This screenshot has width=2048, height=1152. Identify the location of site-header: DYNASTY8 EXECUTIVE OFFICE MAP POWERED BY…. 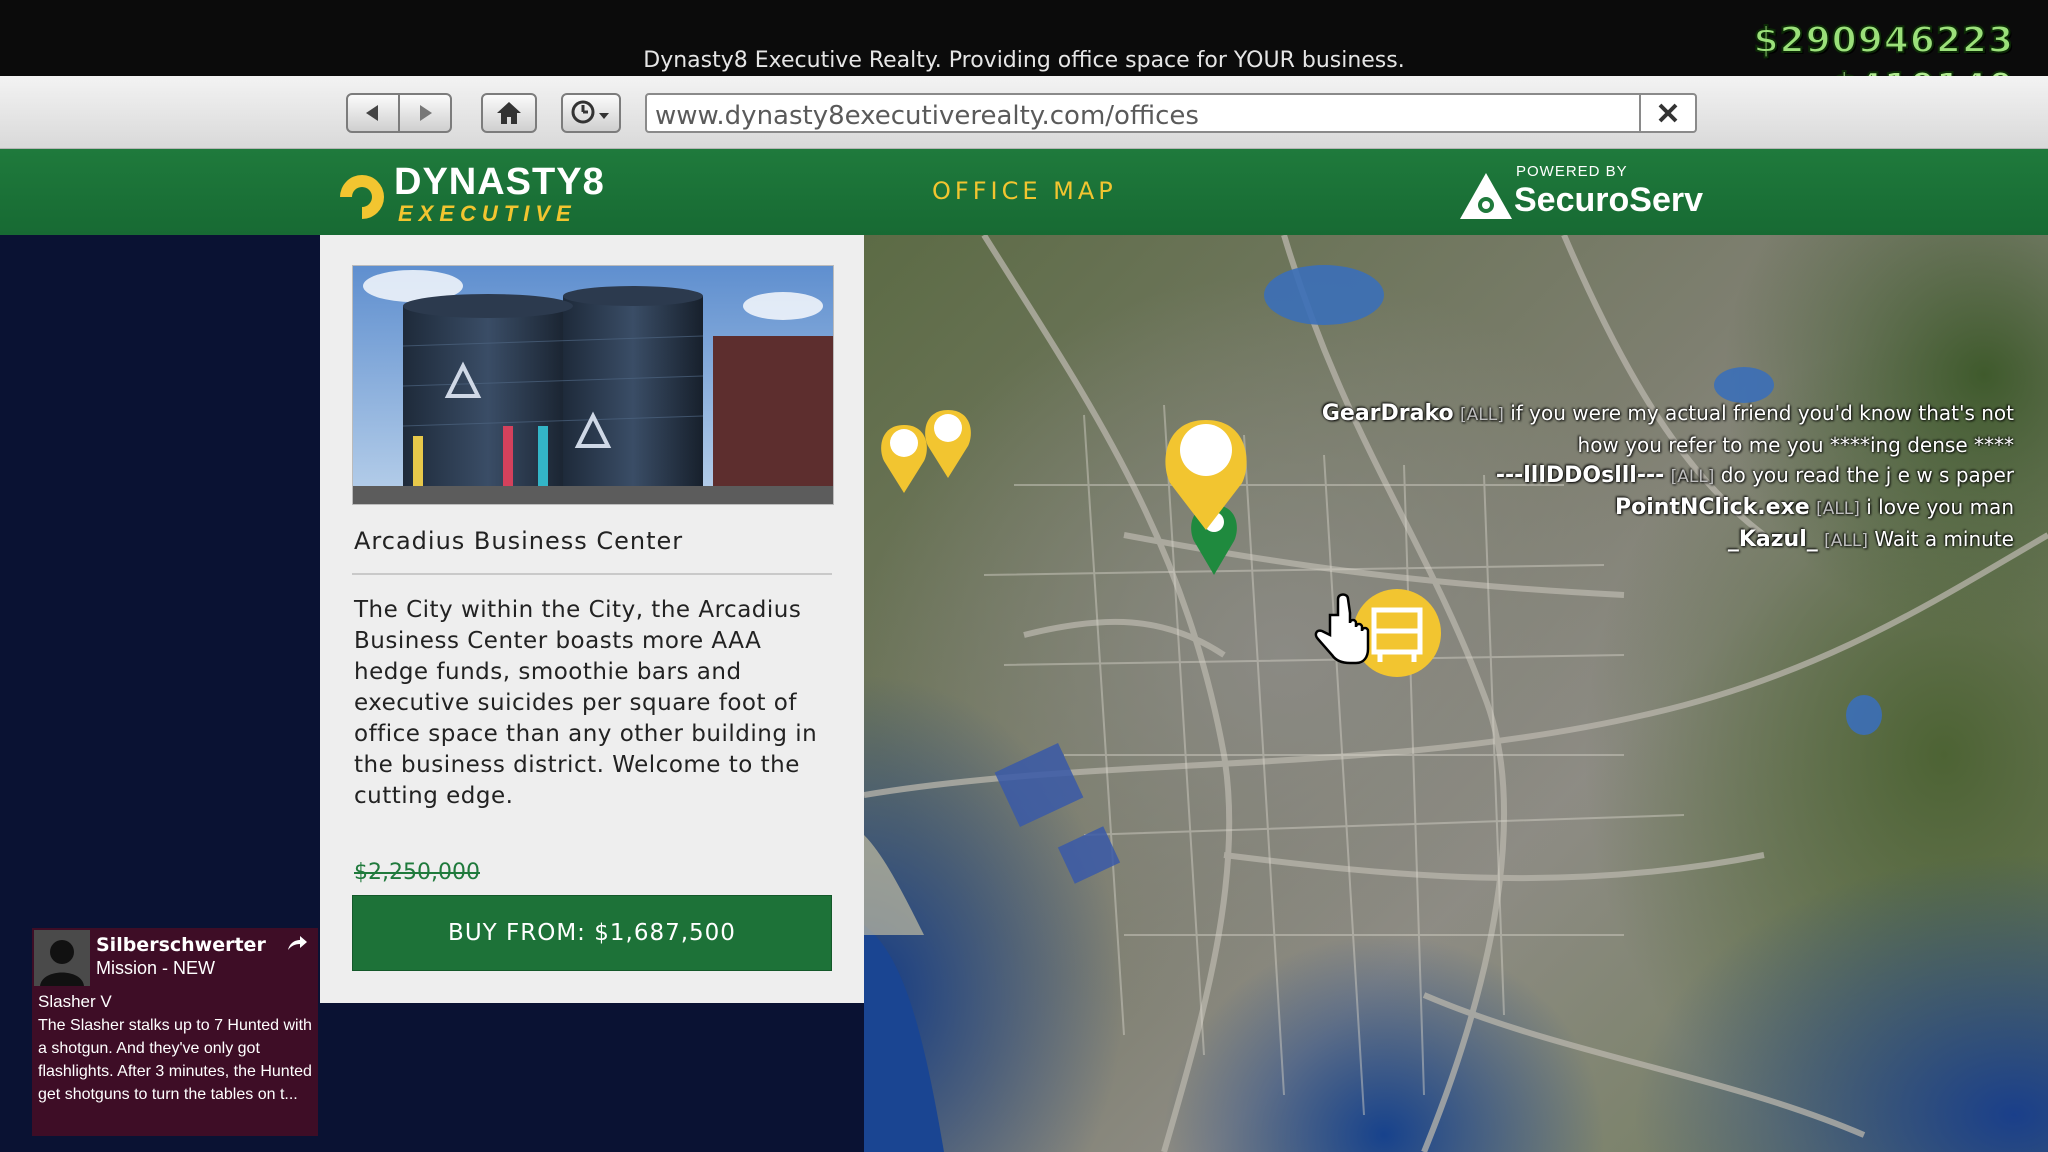
(1024, 192).